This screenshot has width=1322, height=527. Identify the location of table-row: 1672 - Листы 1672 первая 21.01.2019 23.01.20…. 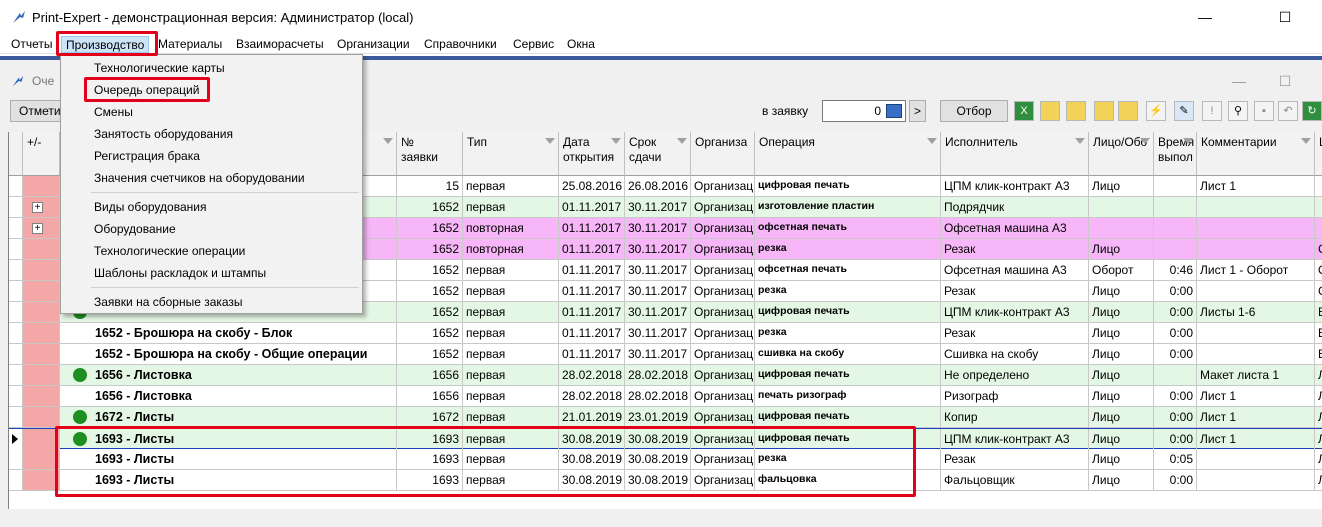
(665, 417).